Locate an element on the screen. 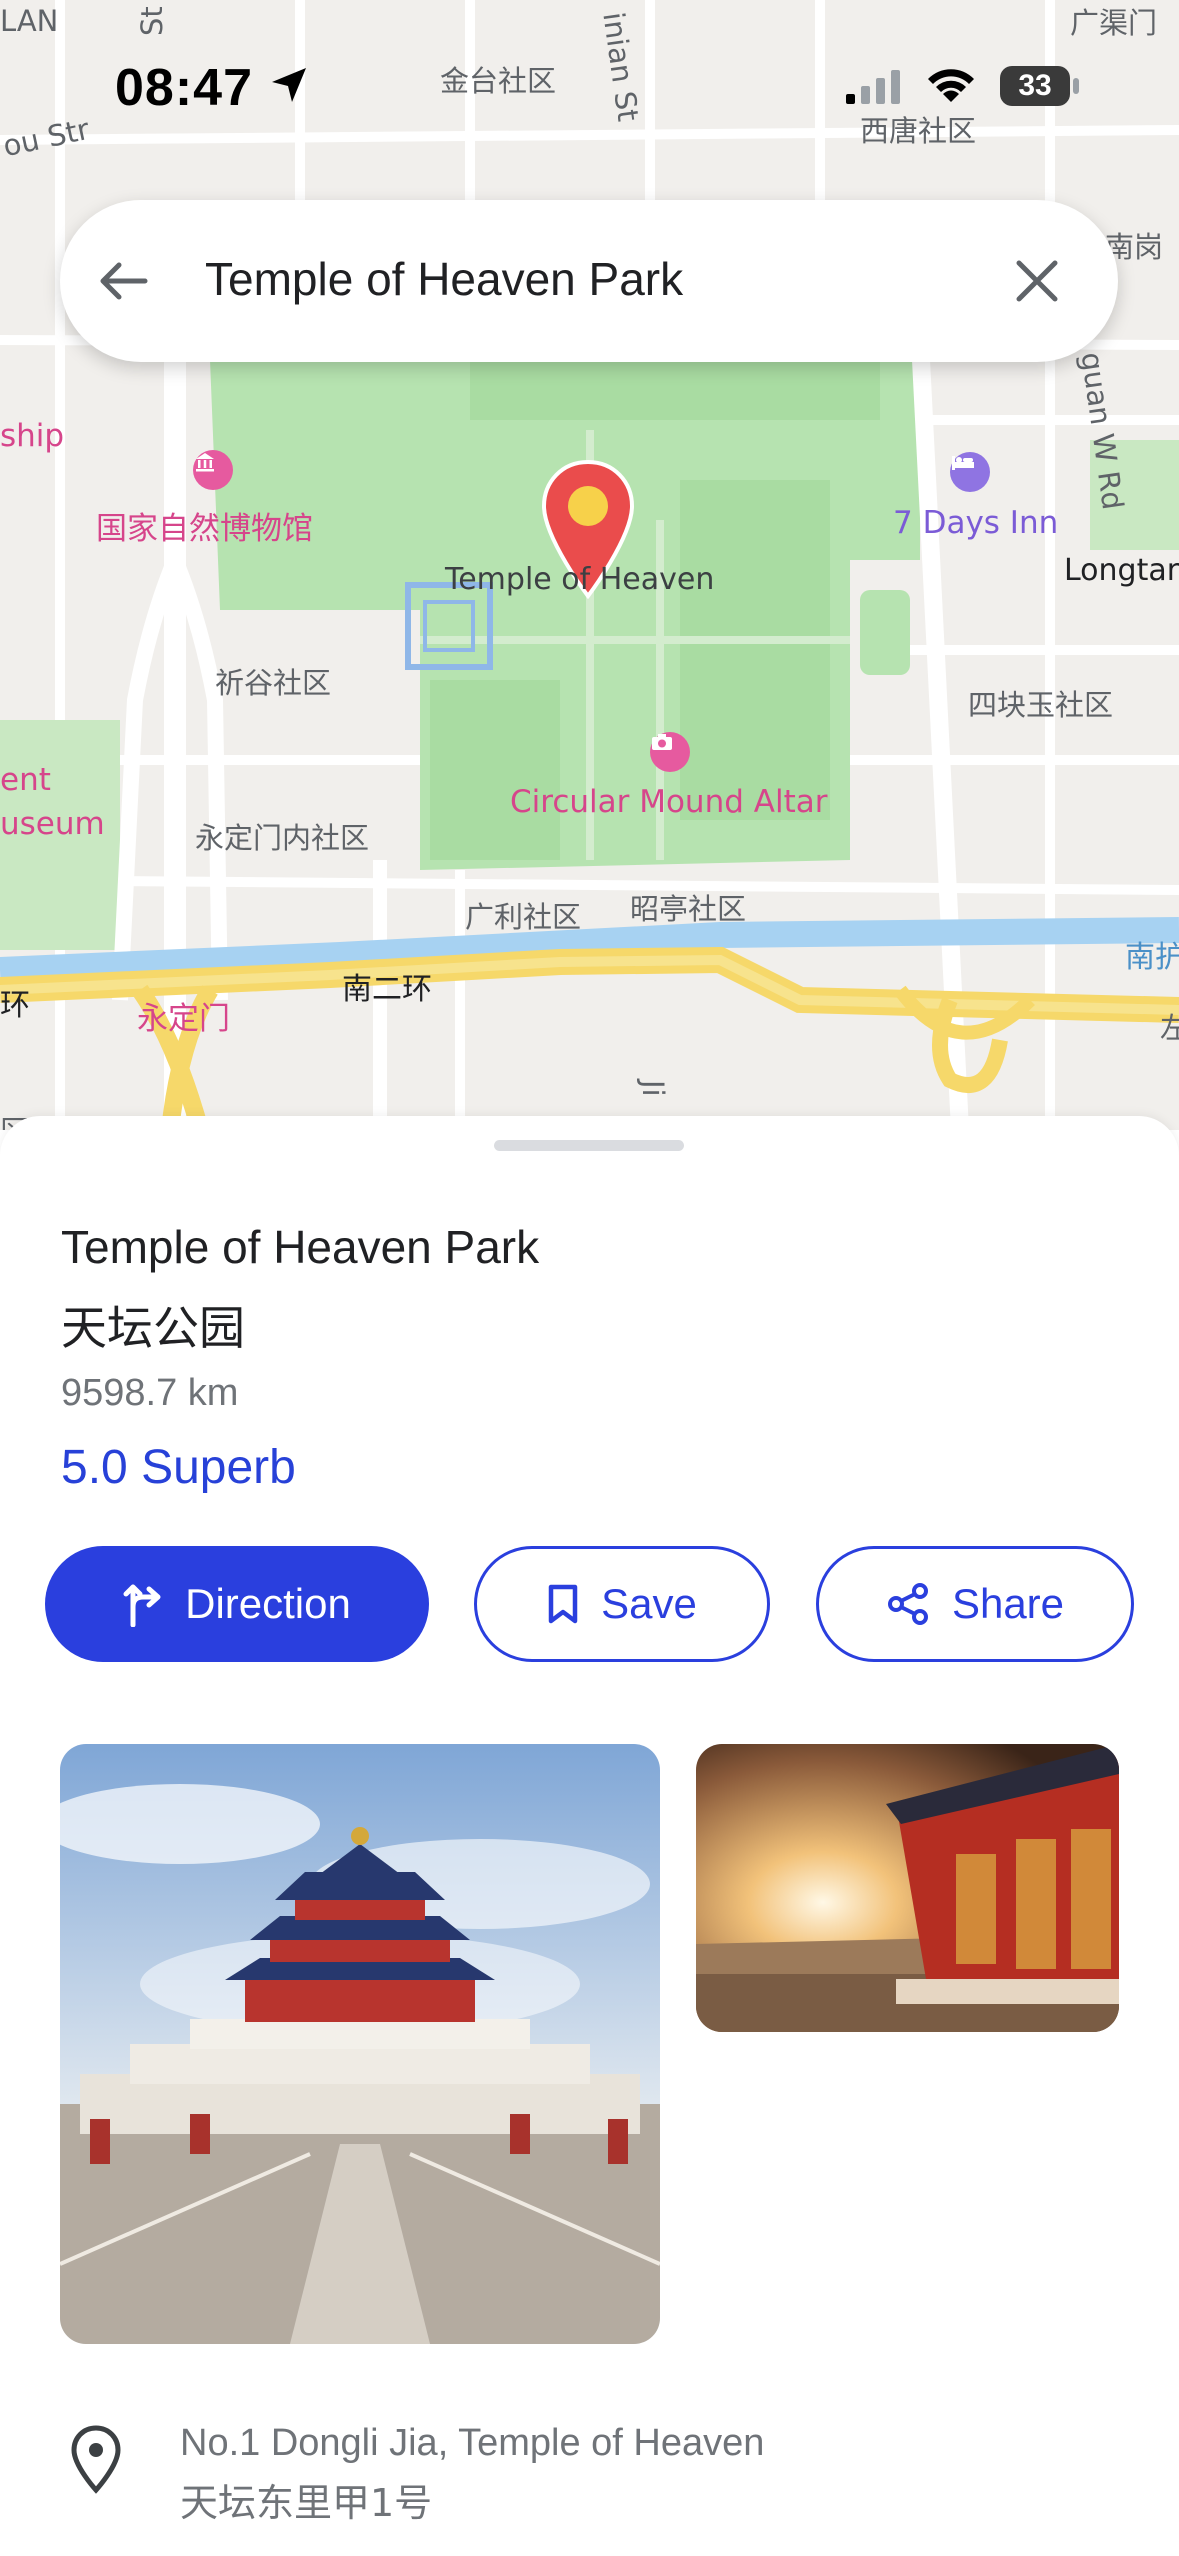 The image size is (1179, 2556). save-button: Save is located at coordinates (622, 1604).